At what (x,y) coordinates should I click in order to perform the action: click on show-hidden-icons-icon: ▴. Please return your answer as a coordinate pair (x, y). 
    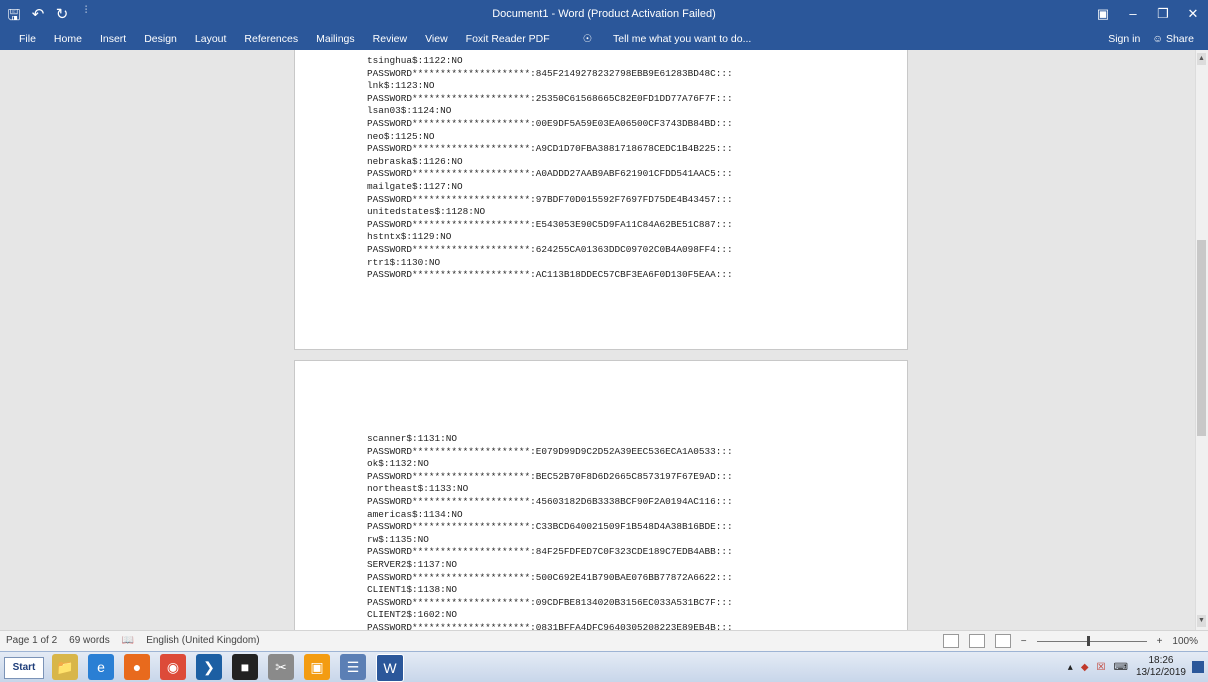
    Looking at the image, I should click on (1070, 667).